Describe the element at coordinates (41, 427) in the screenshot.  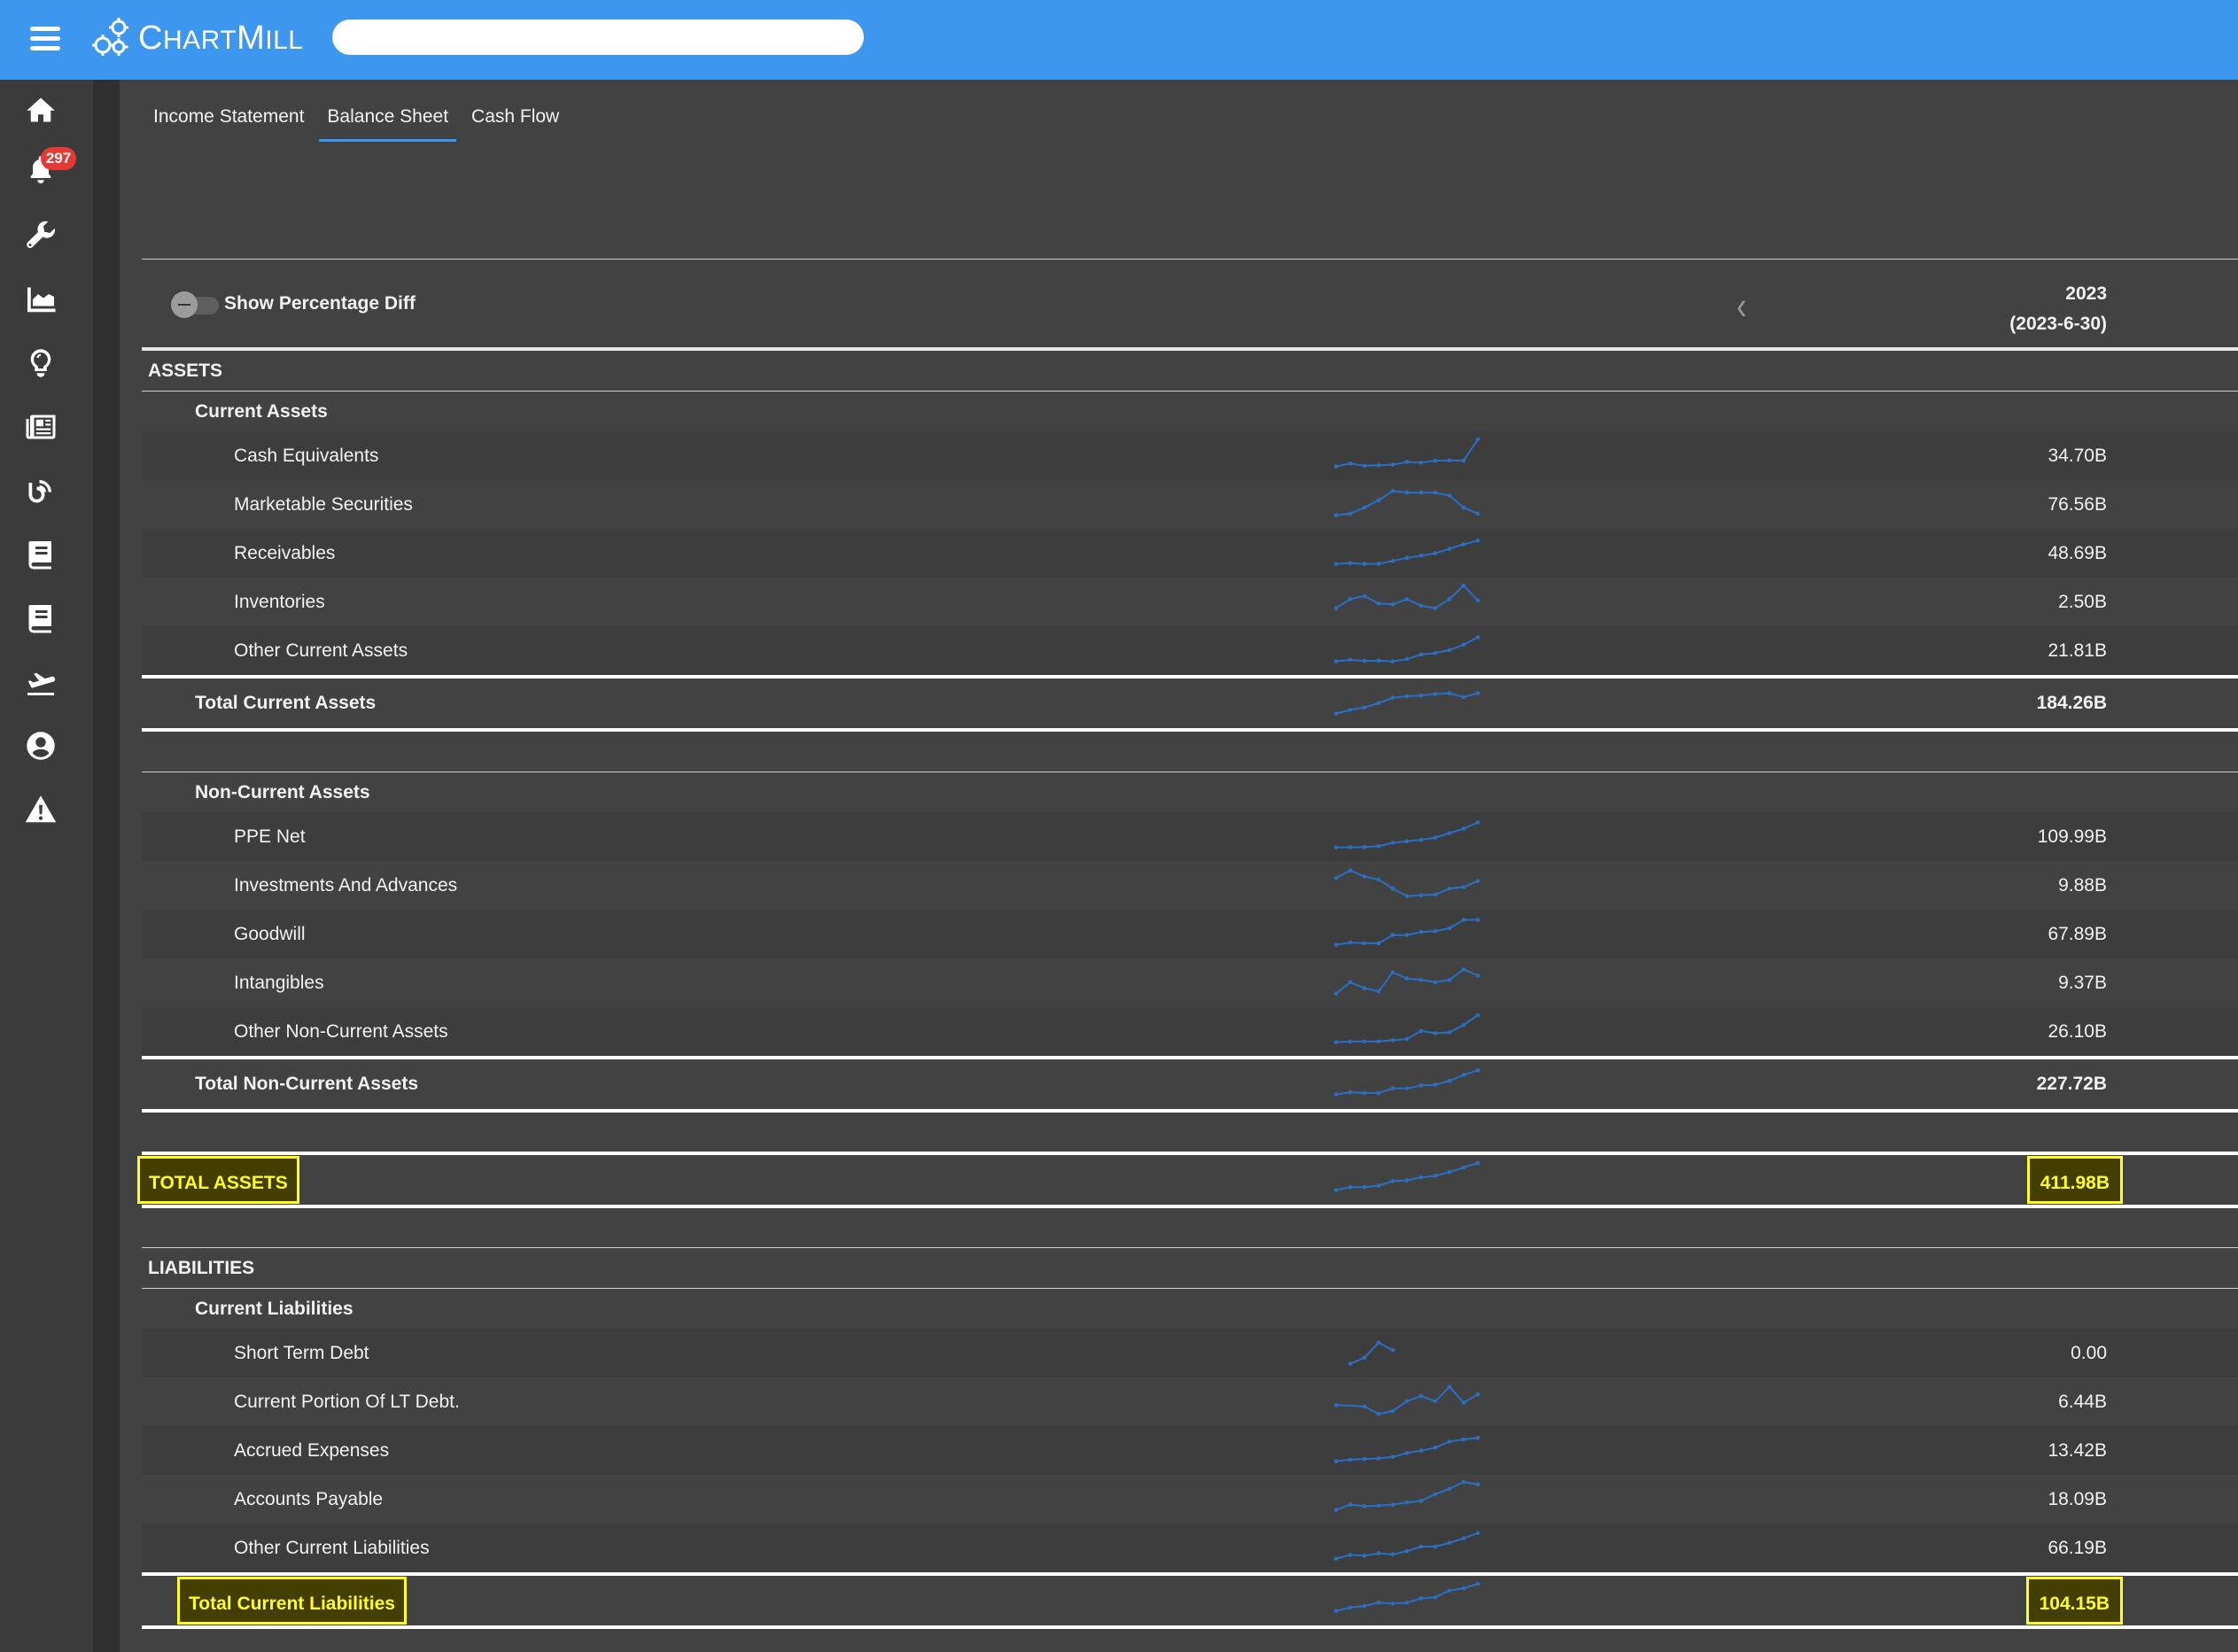
I see `newspaper-icon` at that location.